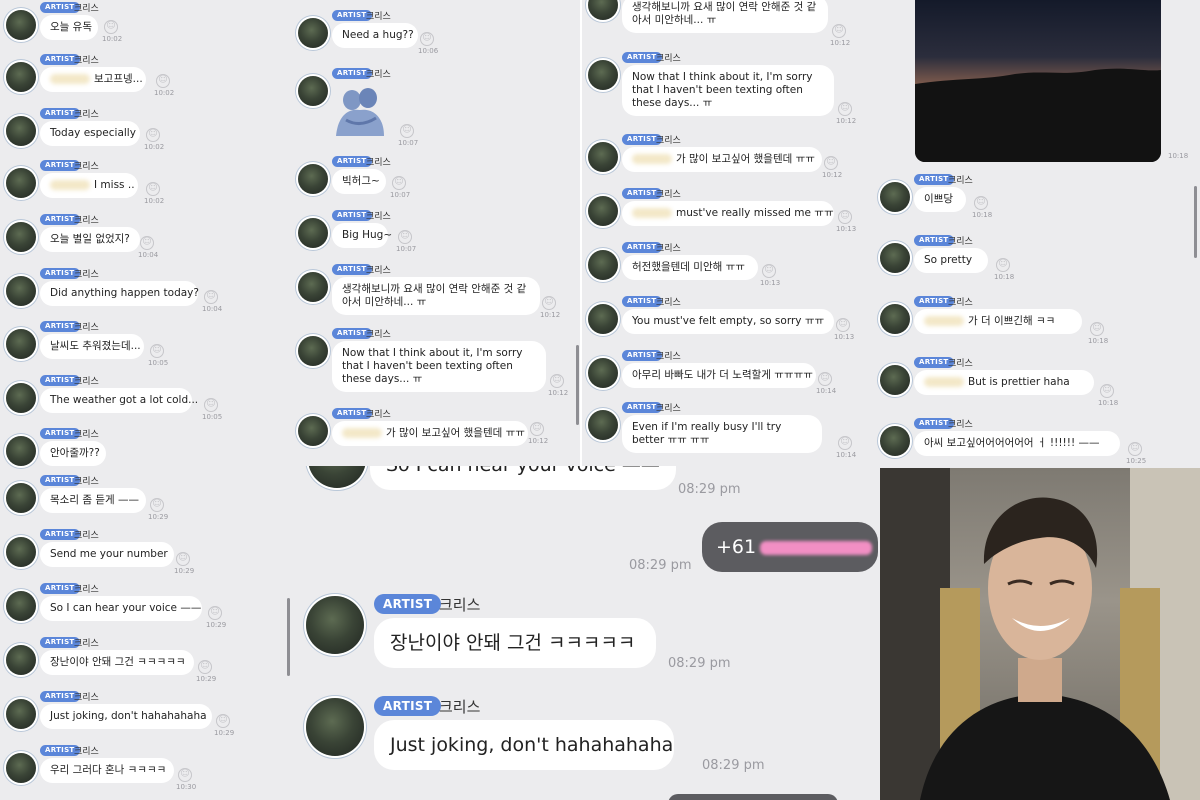 The height and width of the screenshot is (800, 1200). I want to click on photo-message: 10:18, so click(1034, 83).